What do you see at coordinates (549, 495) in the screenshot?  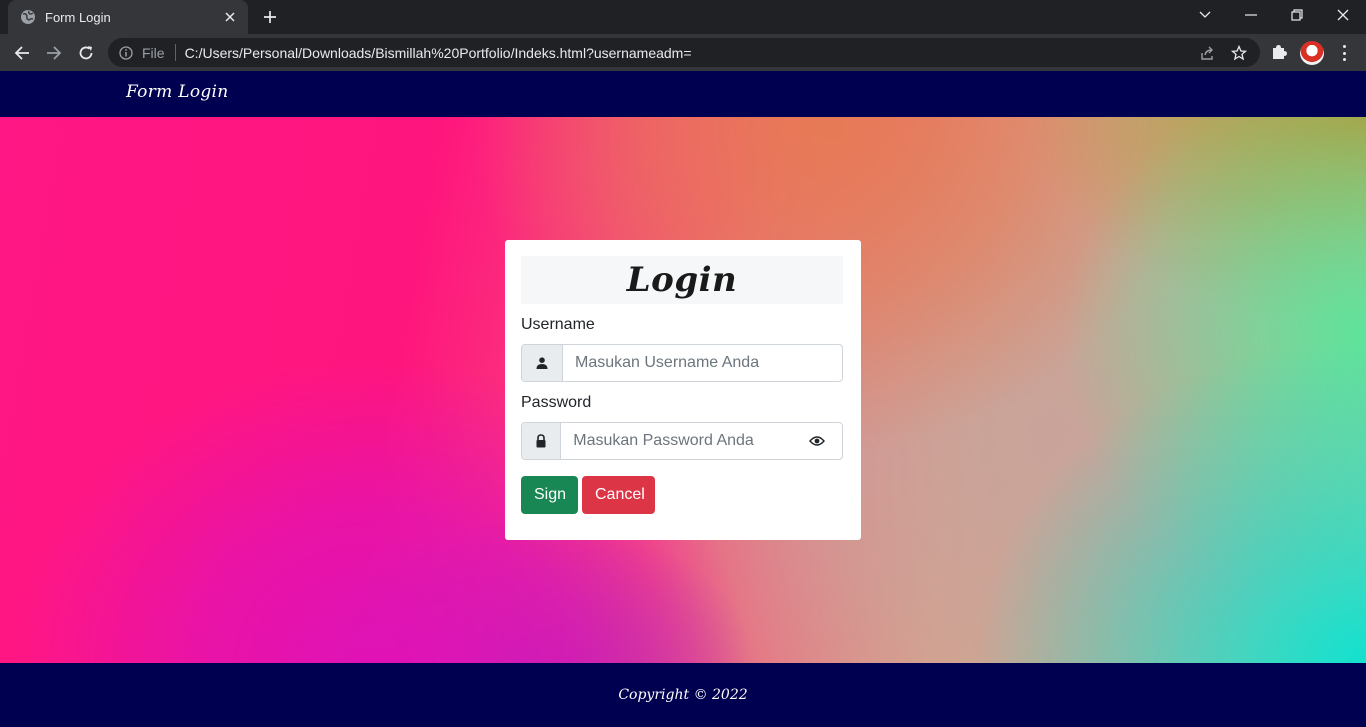 I see `sign-button: Sign` at bounding box center [549, 495].